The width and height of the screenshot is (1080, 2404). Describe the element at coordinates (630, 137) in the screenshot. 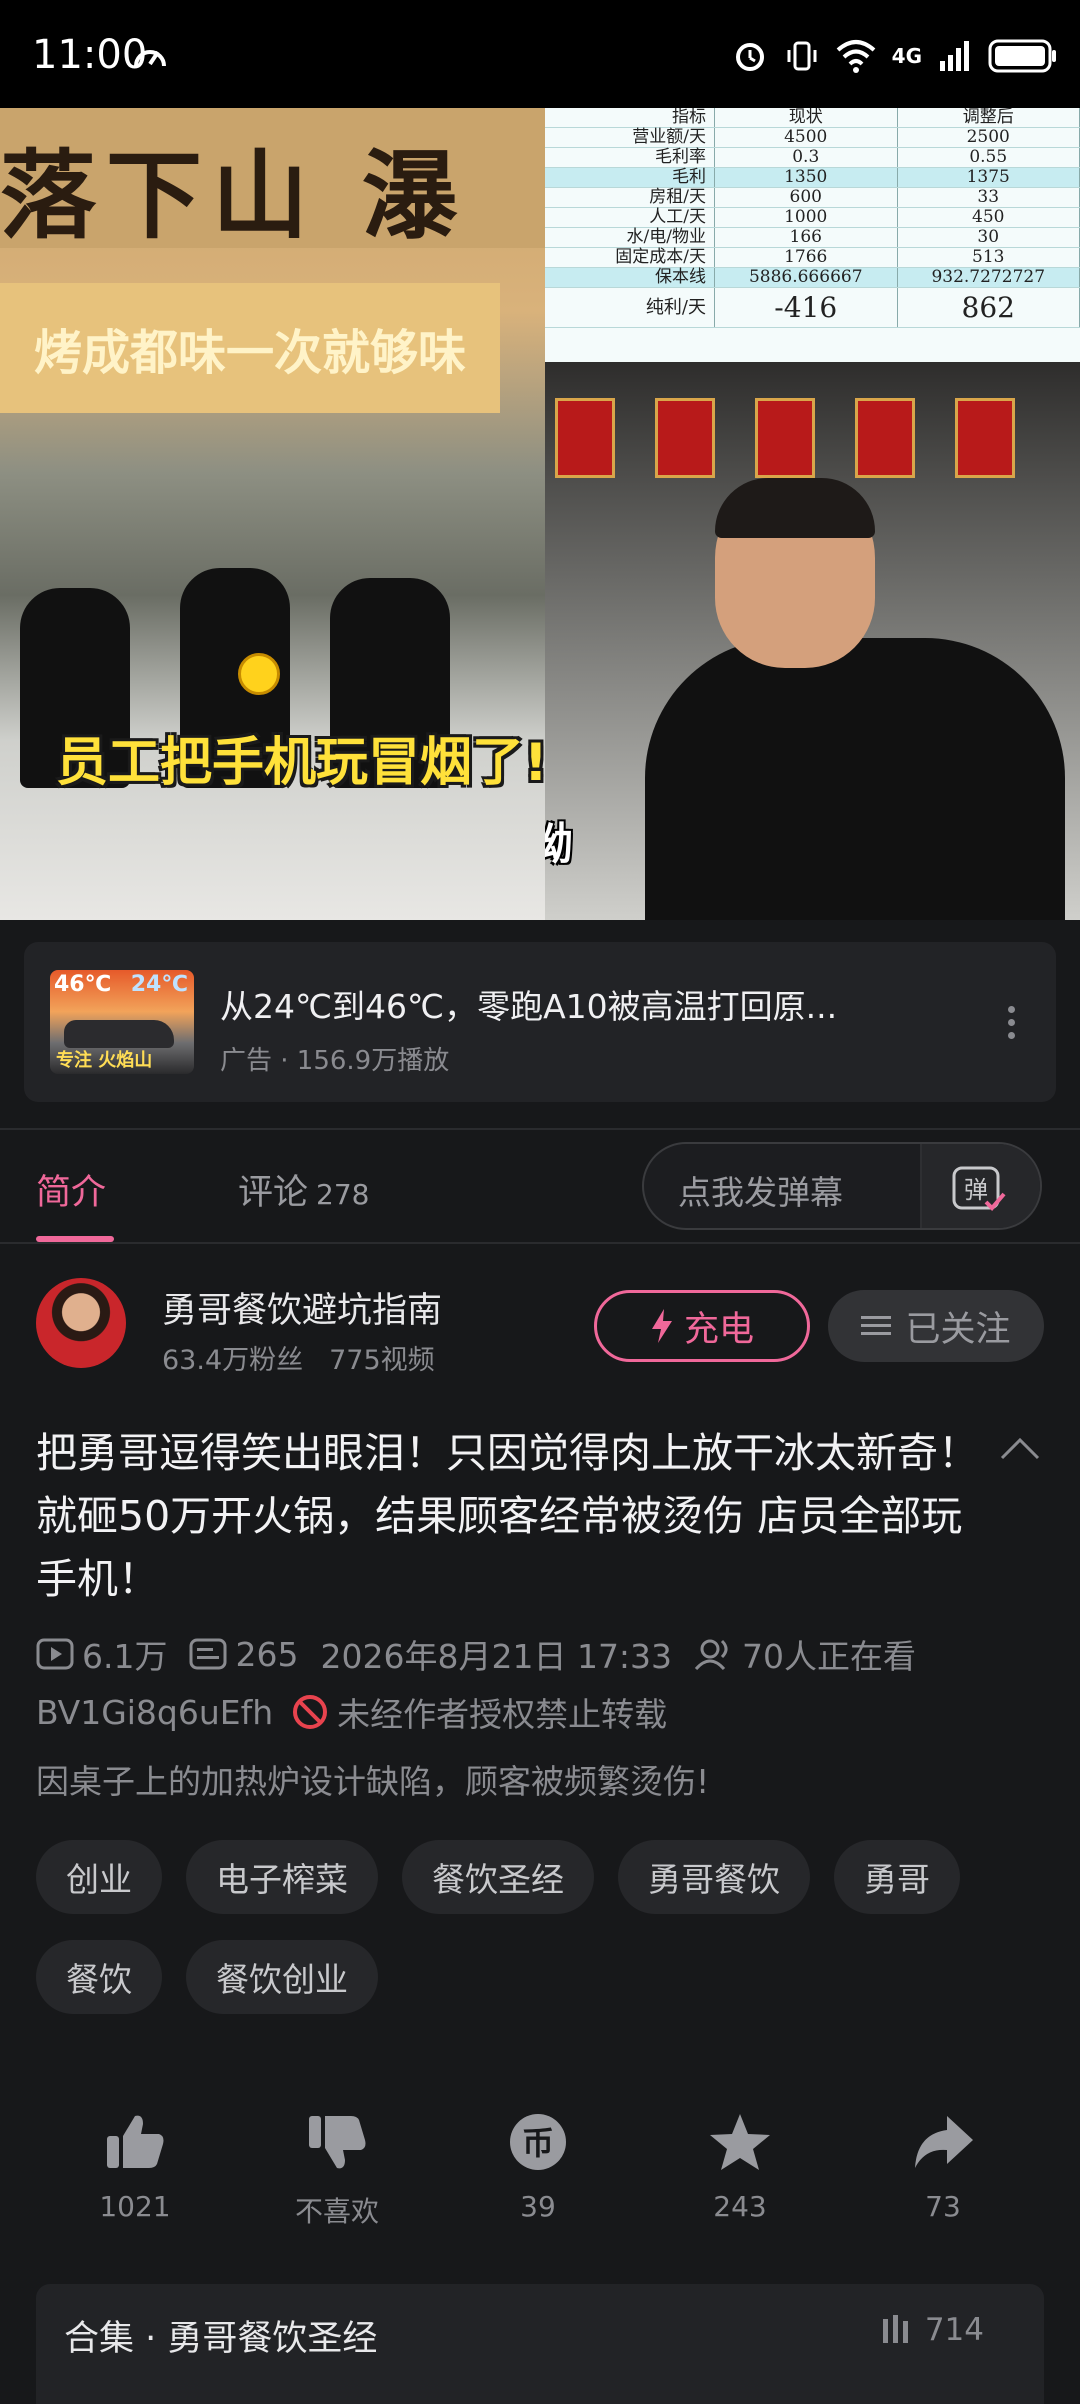

I see `table-cell: 营业额/天` at that location.